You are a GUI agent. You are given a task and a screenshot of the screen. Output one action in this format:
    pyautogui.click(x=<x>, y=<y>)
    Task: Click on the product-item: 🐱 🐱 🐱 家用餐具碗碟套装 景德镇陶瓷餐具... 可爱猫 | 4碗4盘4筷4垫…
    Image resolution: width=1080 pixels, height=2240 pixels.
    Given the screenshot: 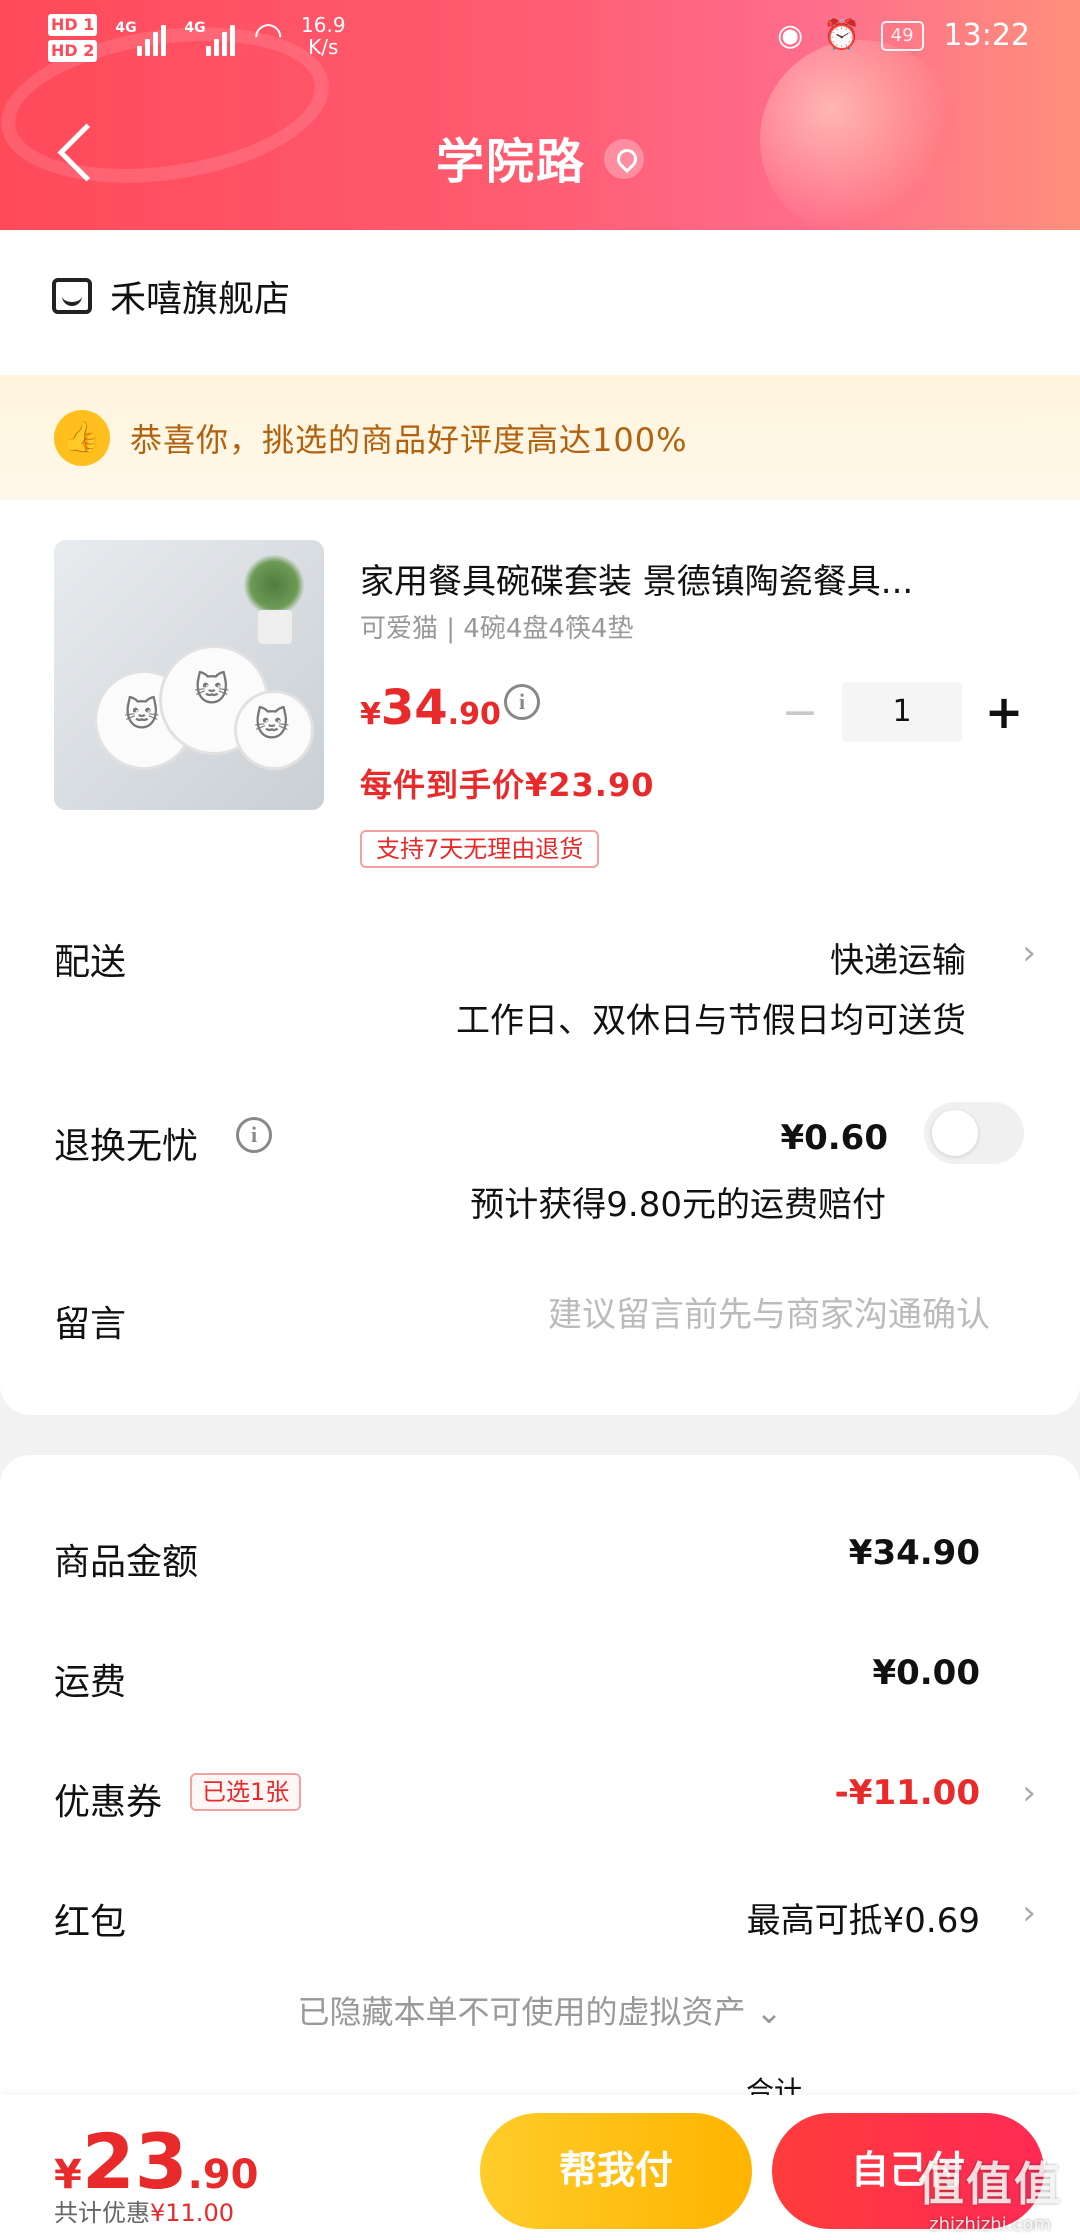 What is the action you would take?
    pyautogui.click(x=544, y=704)
    